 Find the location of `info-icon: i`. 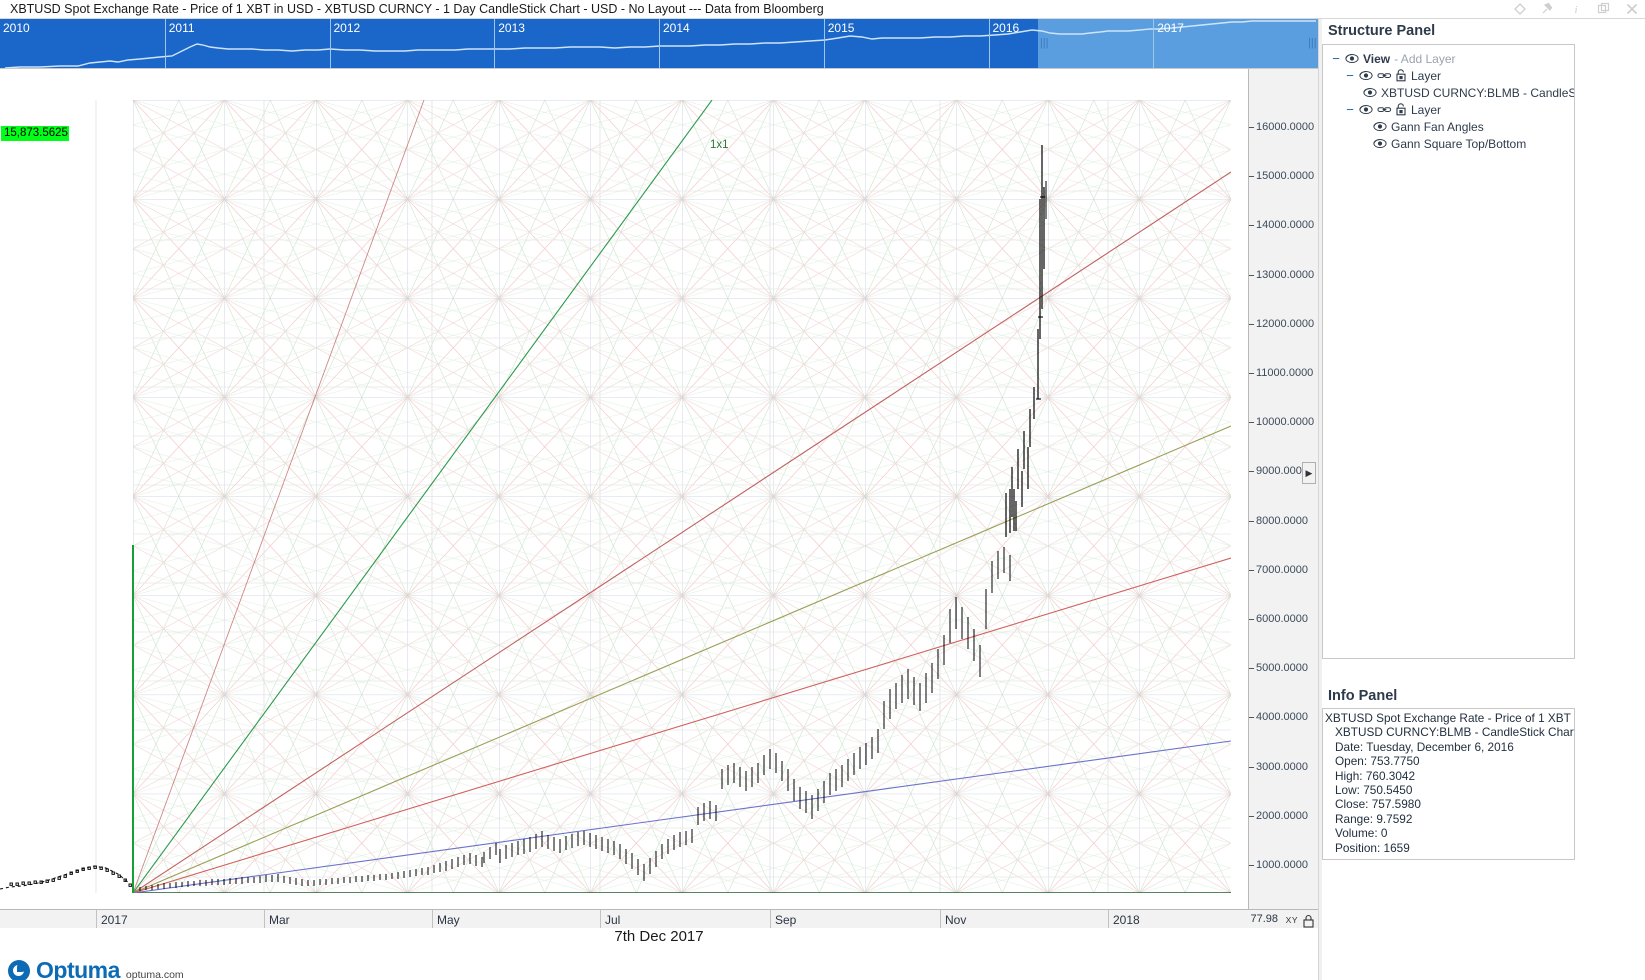

info-icon: i is located at coordinates (1575, 8).